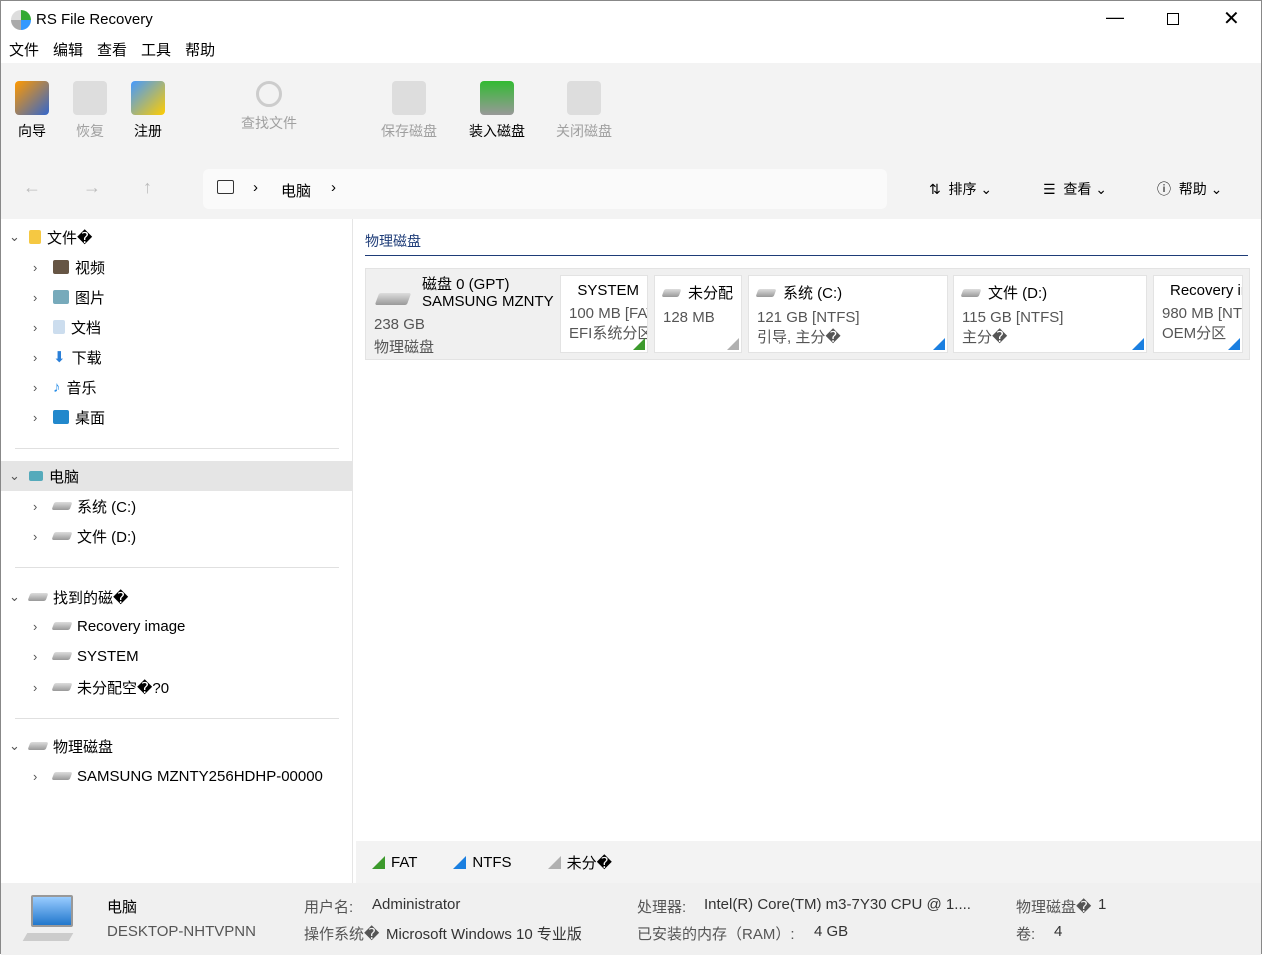  I want to click on tree-label: SAMSUNG MZNTY256HDHP-00000, so click(200, 776).